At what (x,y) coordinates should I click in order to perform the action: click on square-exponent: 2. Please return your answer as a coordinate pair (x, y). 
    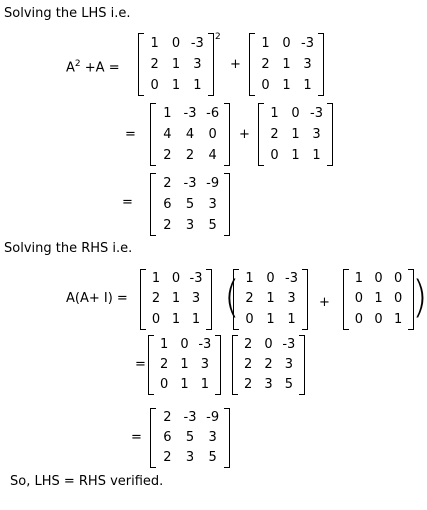
    Looking at the image, I should click on (218, 37).